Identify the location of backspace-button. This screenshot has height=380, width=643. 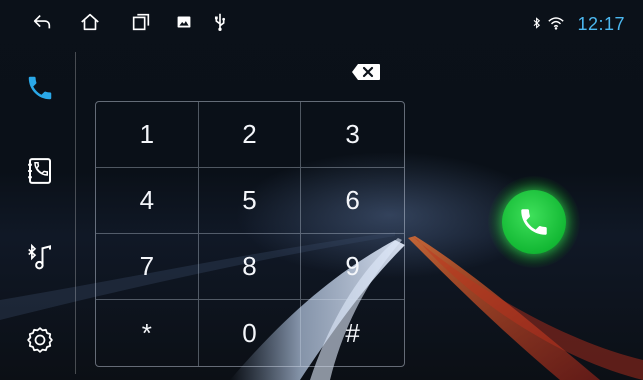
(366, 72).